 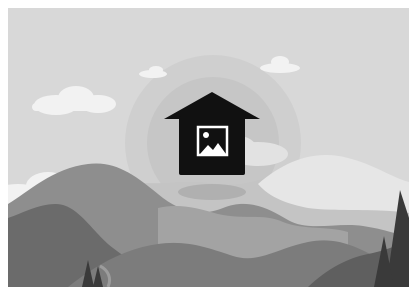 What do you see at coordinates (212, 192) in the screenshot?
I see `icon-shadow` at bounding box center [212, 192].